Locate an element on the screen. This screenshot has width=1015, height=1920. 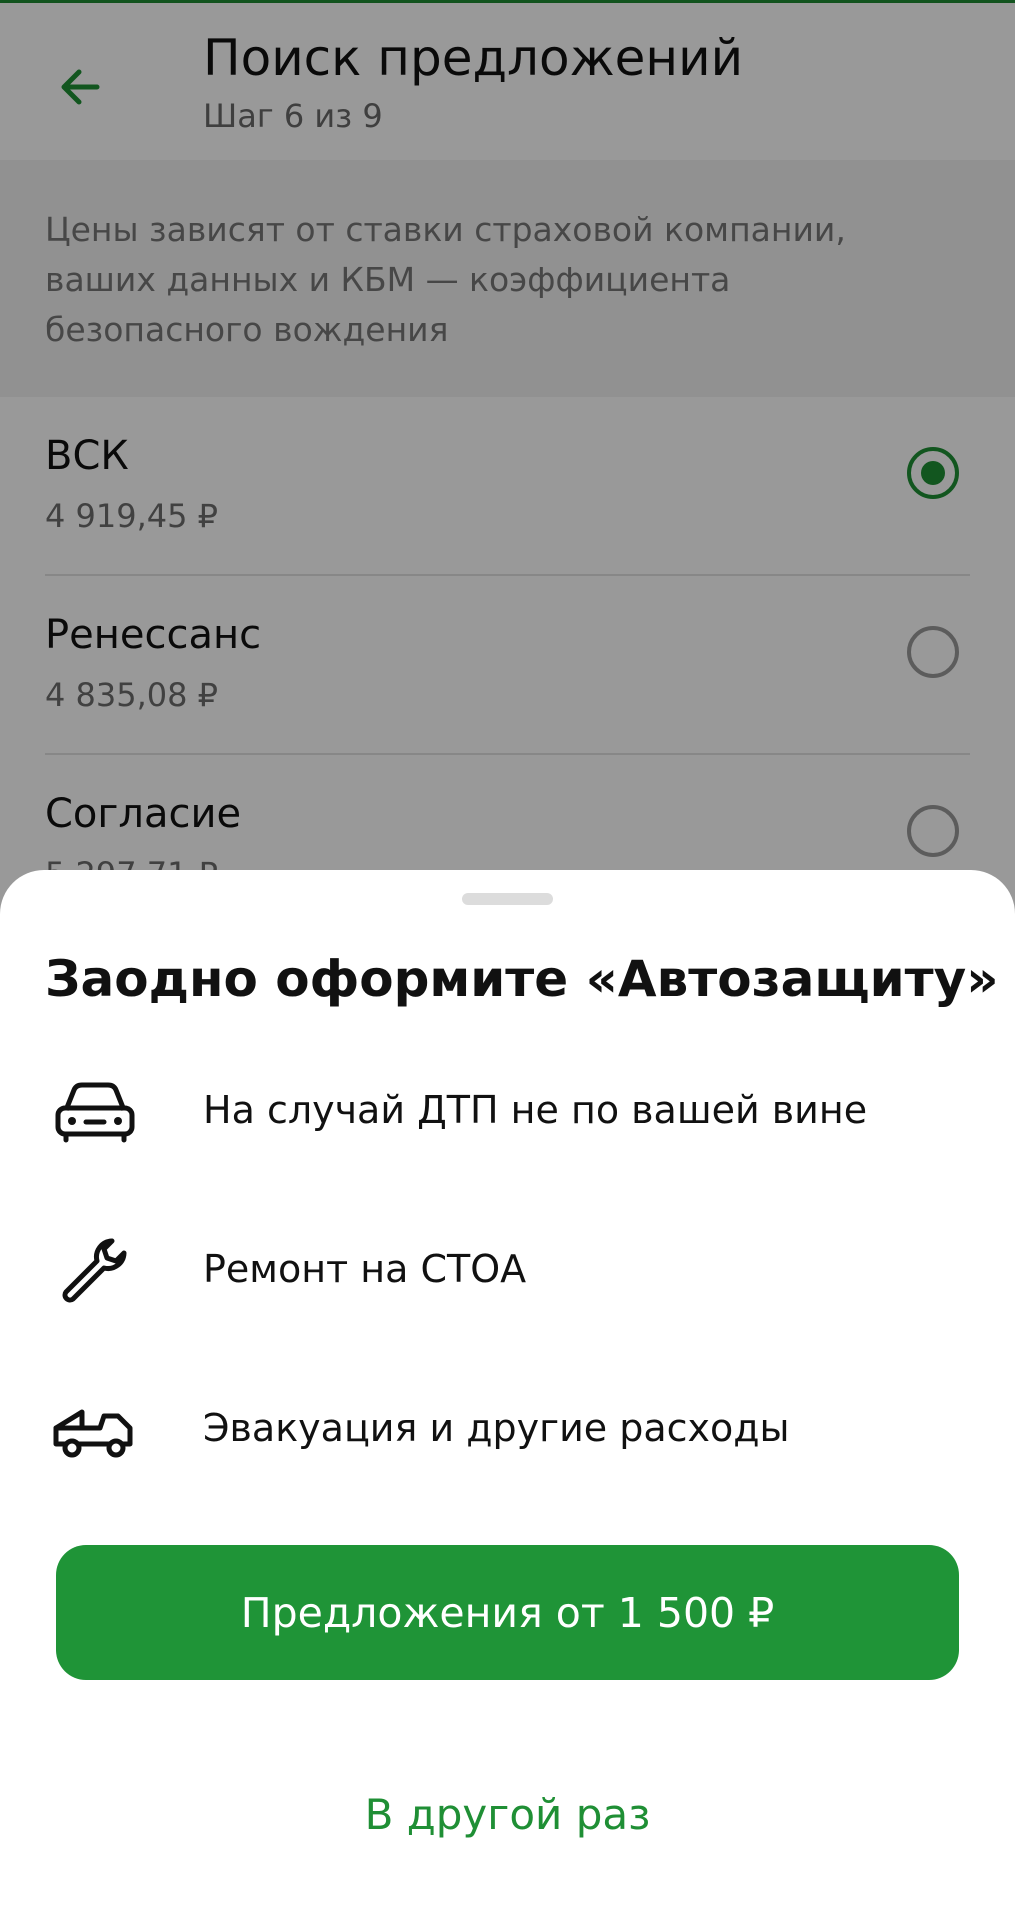
car-icon is located at coordinates (95, 1111).